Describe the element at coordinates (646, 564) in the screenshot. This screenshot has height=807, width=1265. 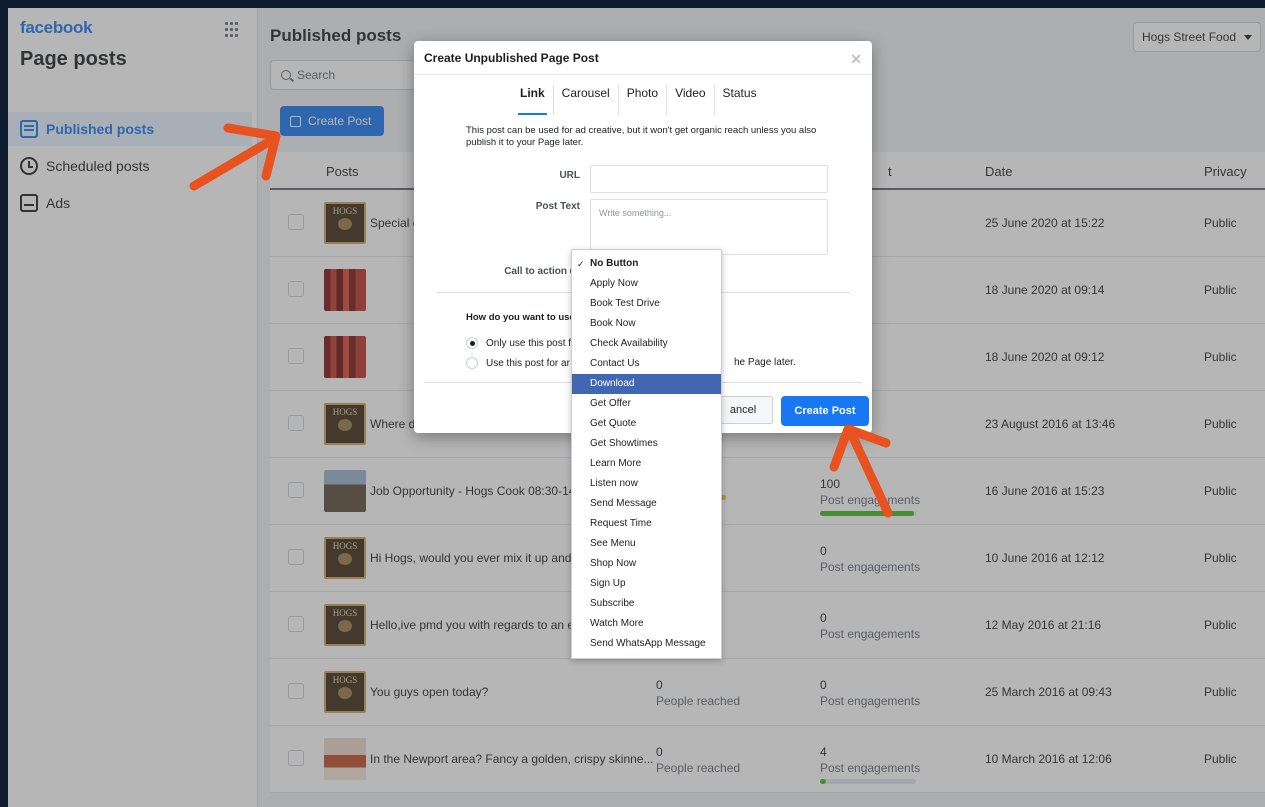
I see `cta-option: Shop Now` at that location.